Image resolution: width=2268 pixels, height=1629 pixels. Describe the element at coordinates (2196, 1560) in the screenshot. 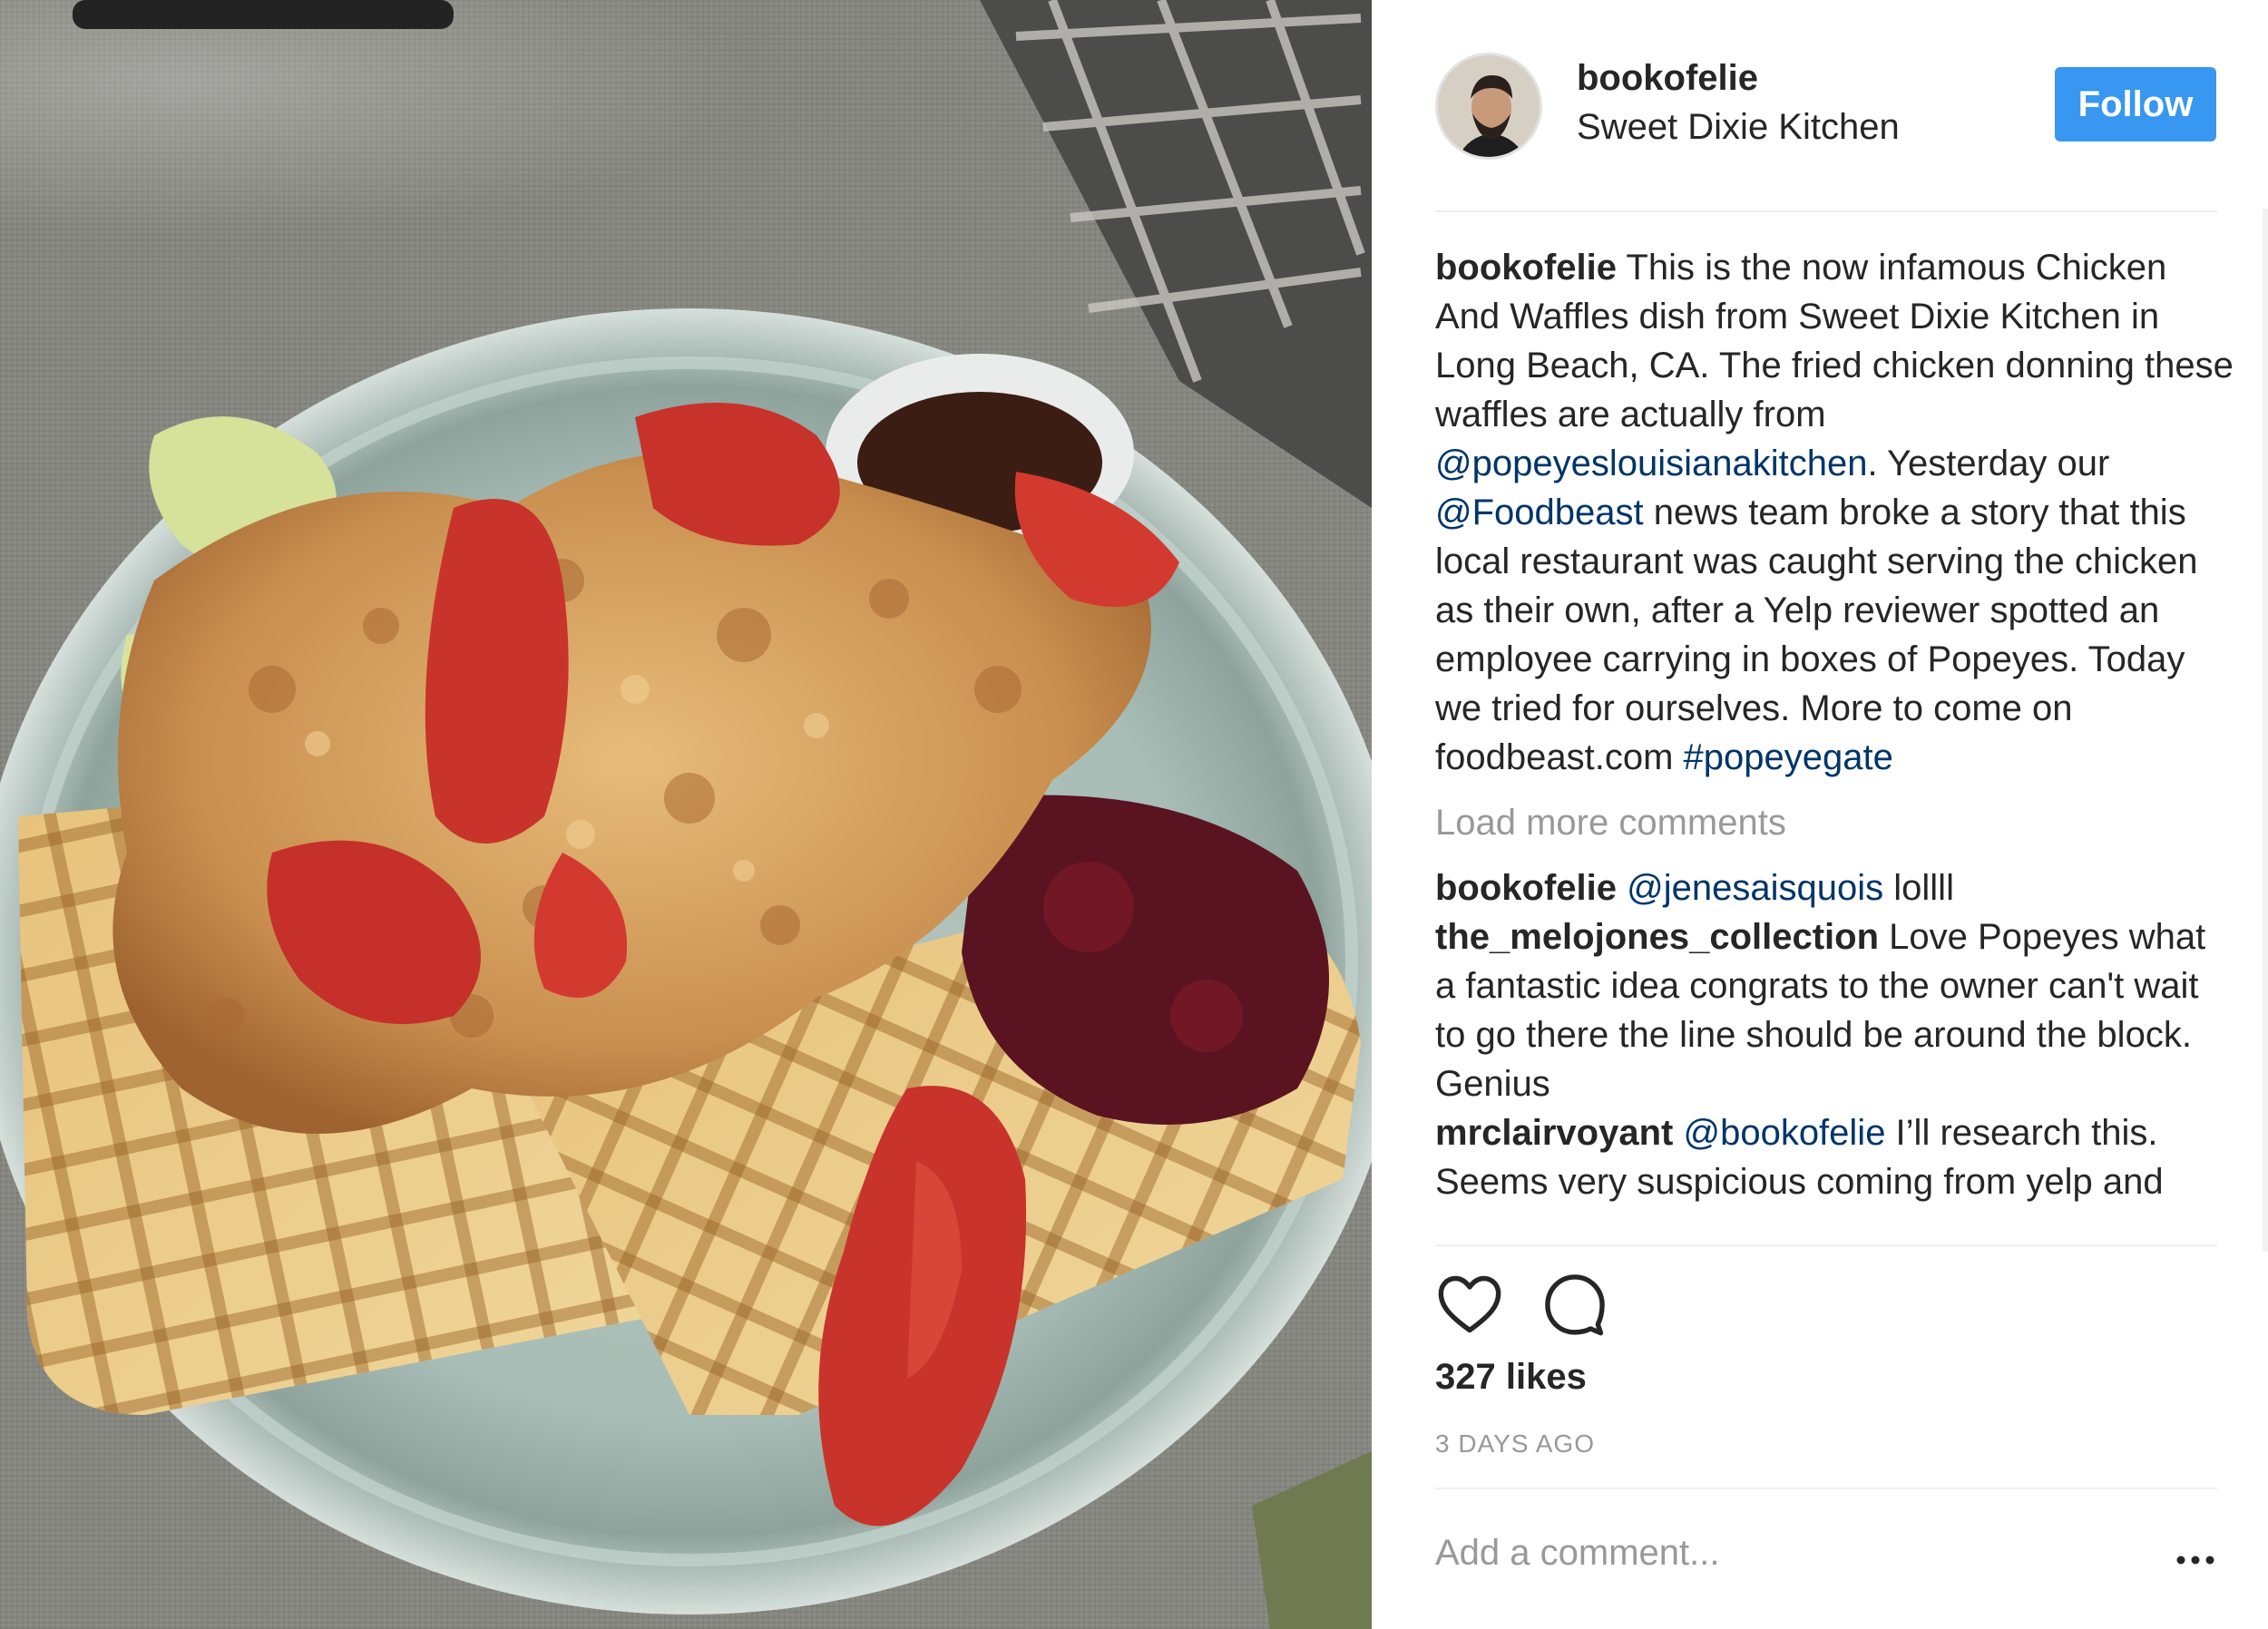

I see `more-options-icon` at that location.